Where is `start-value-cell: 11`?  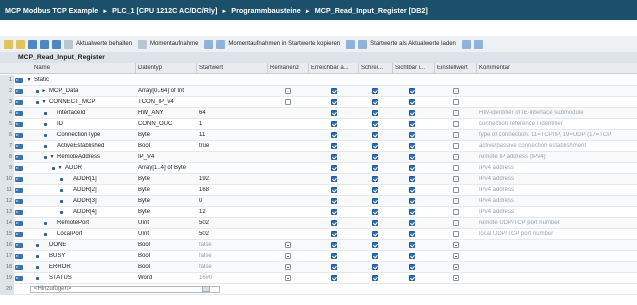
start-value-cell: 11 is located at coordinates (202, 135).